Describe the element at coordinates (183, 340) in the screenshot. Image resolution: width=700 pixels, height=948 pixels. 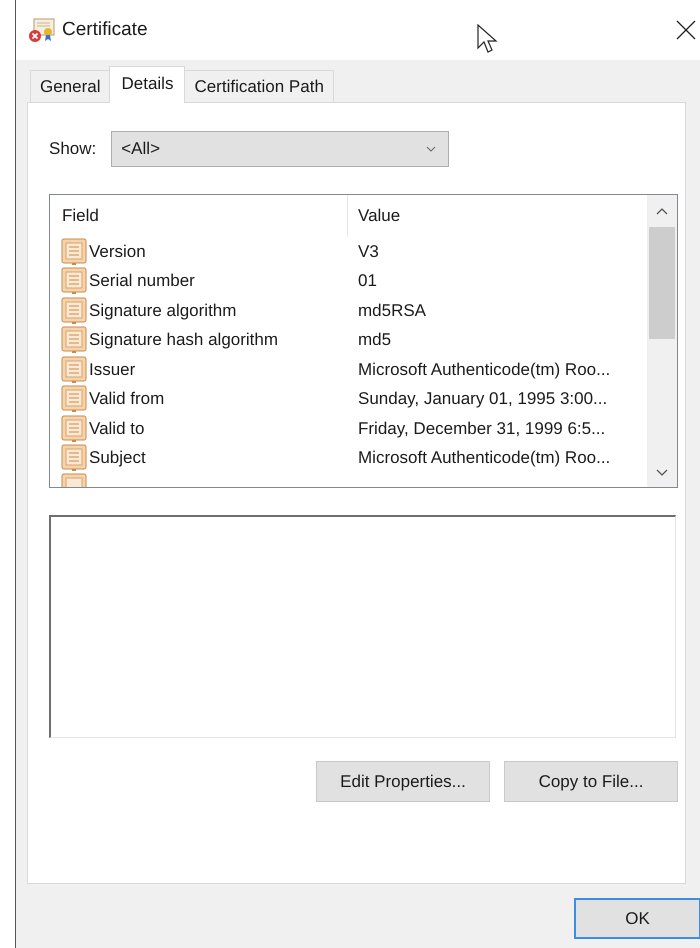
I see `field-name: Signature hash algorithm` at that location.